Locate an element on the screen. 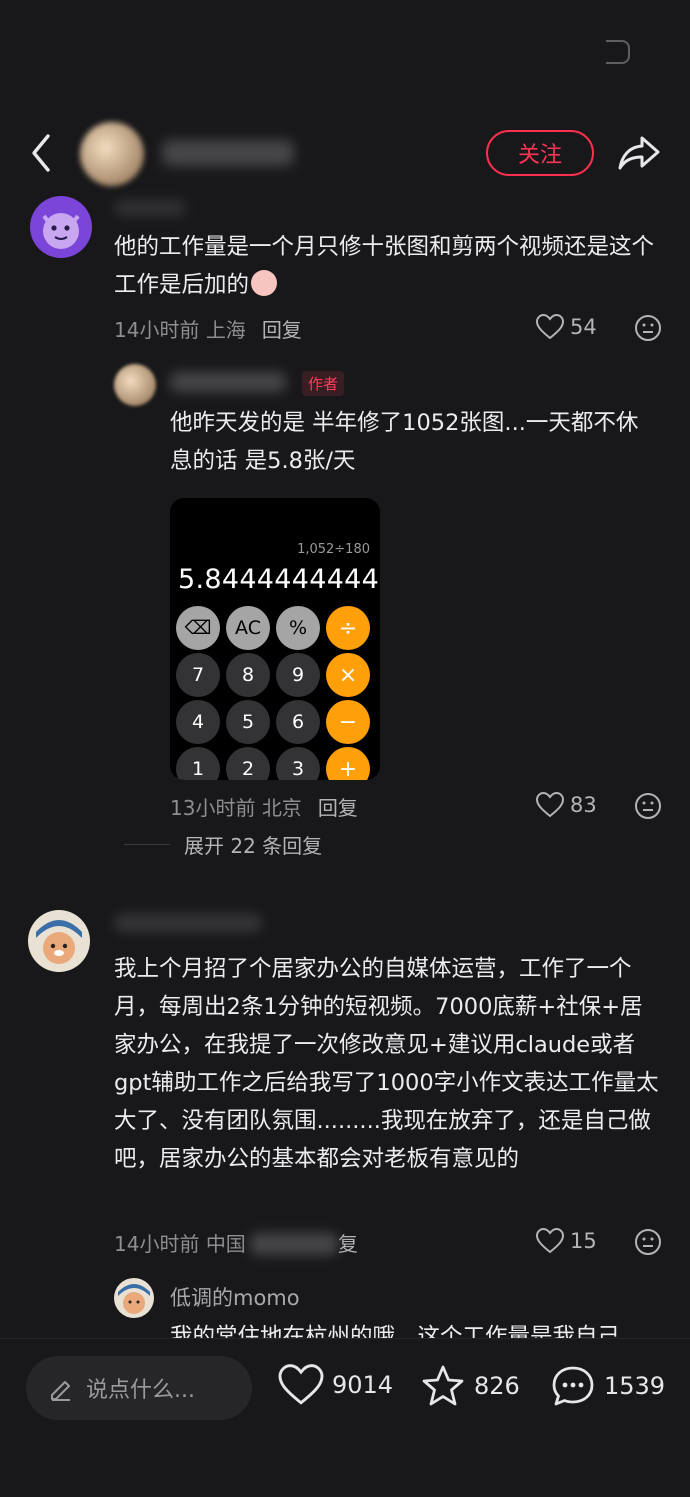  star-icon is located at coordinates (443, 1385).